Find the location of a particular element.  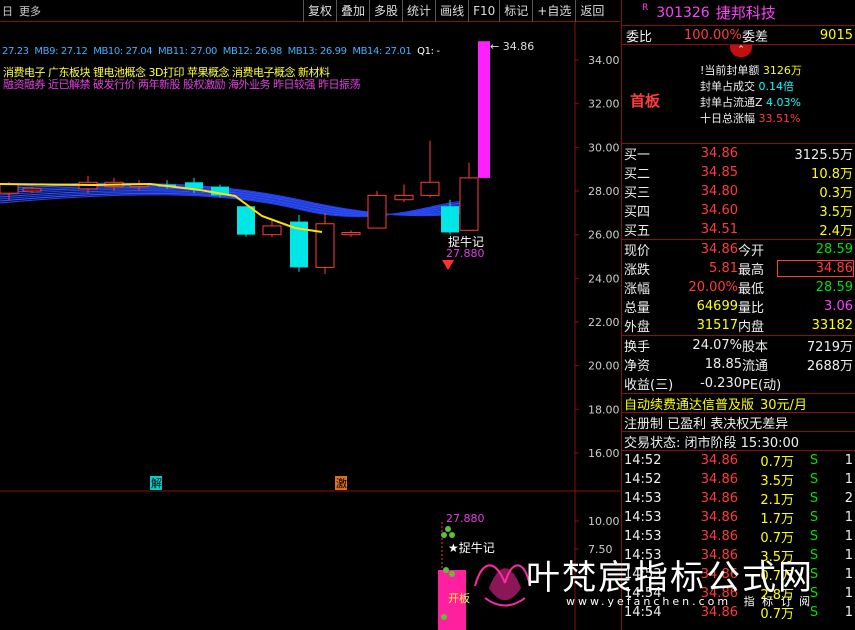

weicha-label: 委差 is located at coordinates (755, 37).